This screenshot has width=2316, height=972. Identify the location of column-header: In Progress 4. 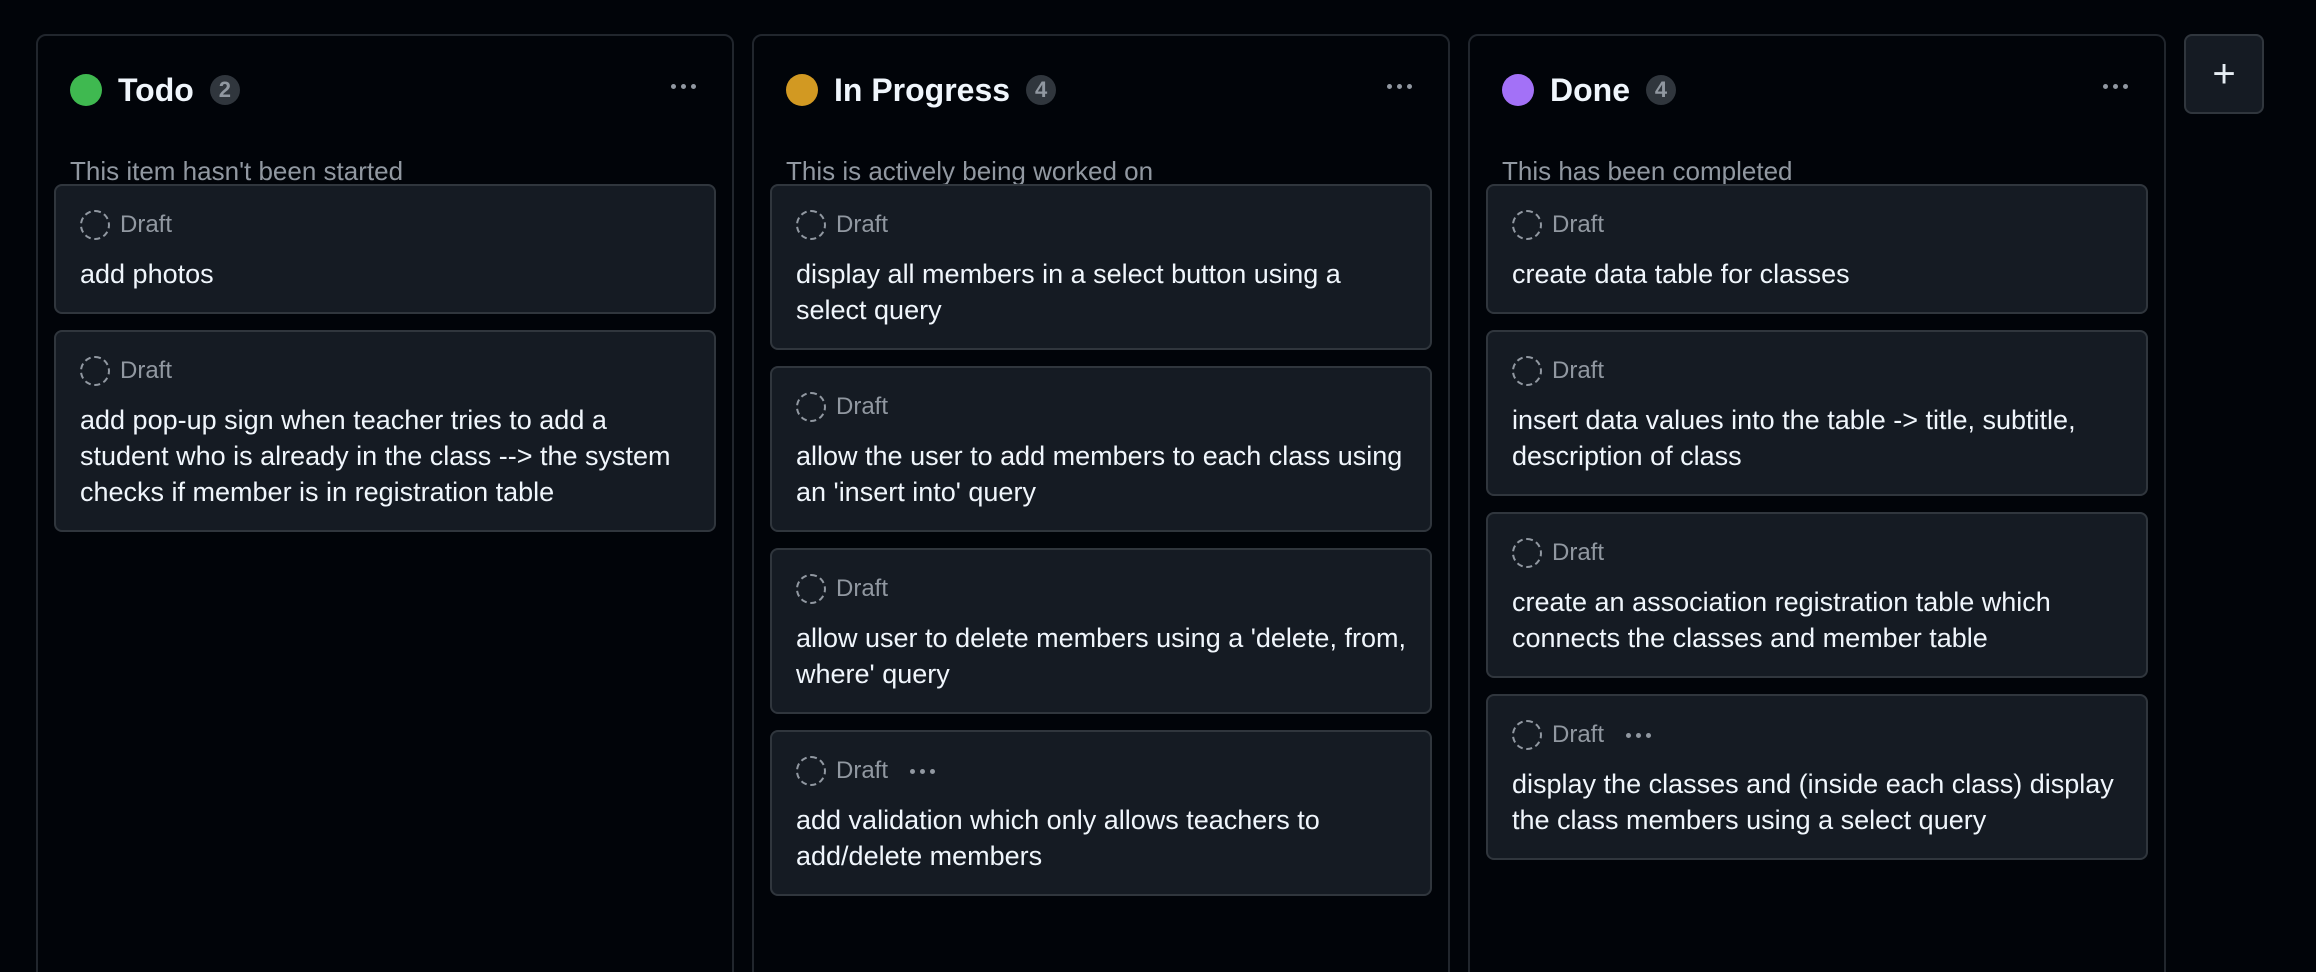
(1105, 91).